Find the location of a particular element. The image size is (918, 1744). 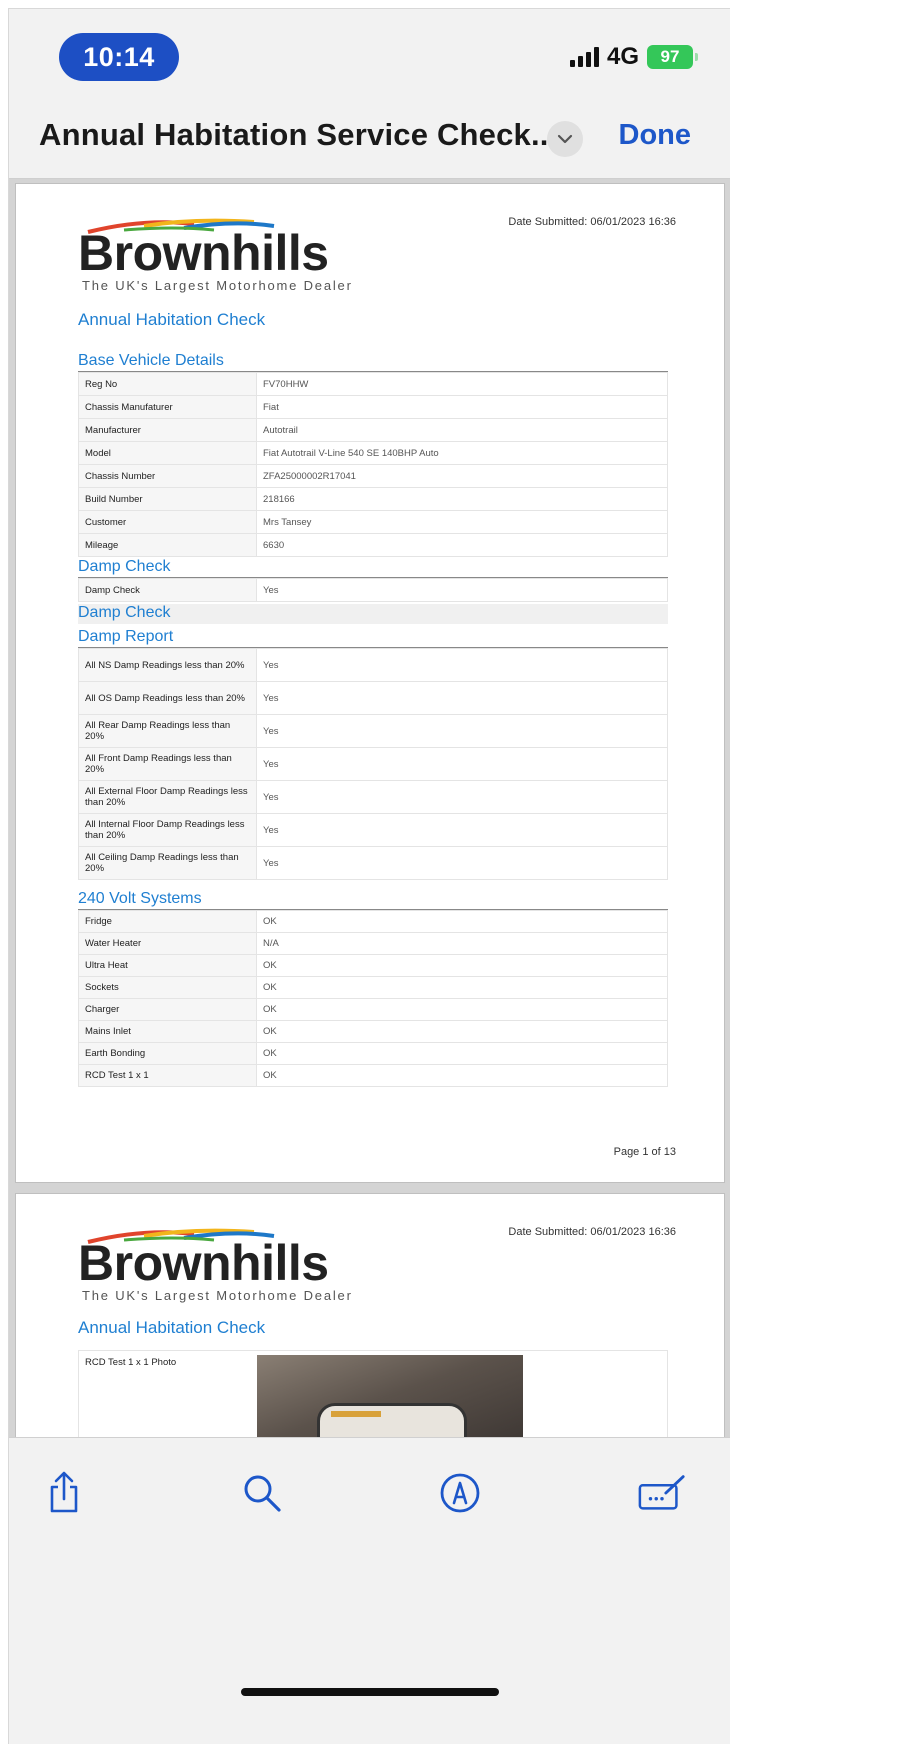

bottom-toolbar is located at coordinates (369, 1590).